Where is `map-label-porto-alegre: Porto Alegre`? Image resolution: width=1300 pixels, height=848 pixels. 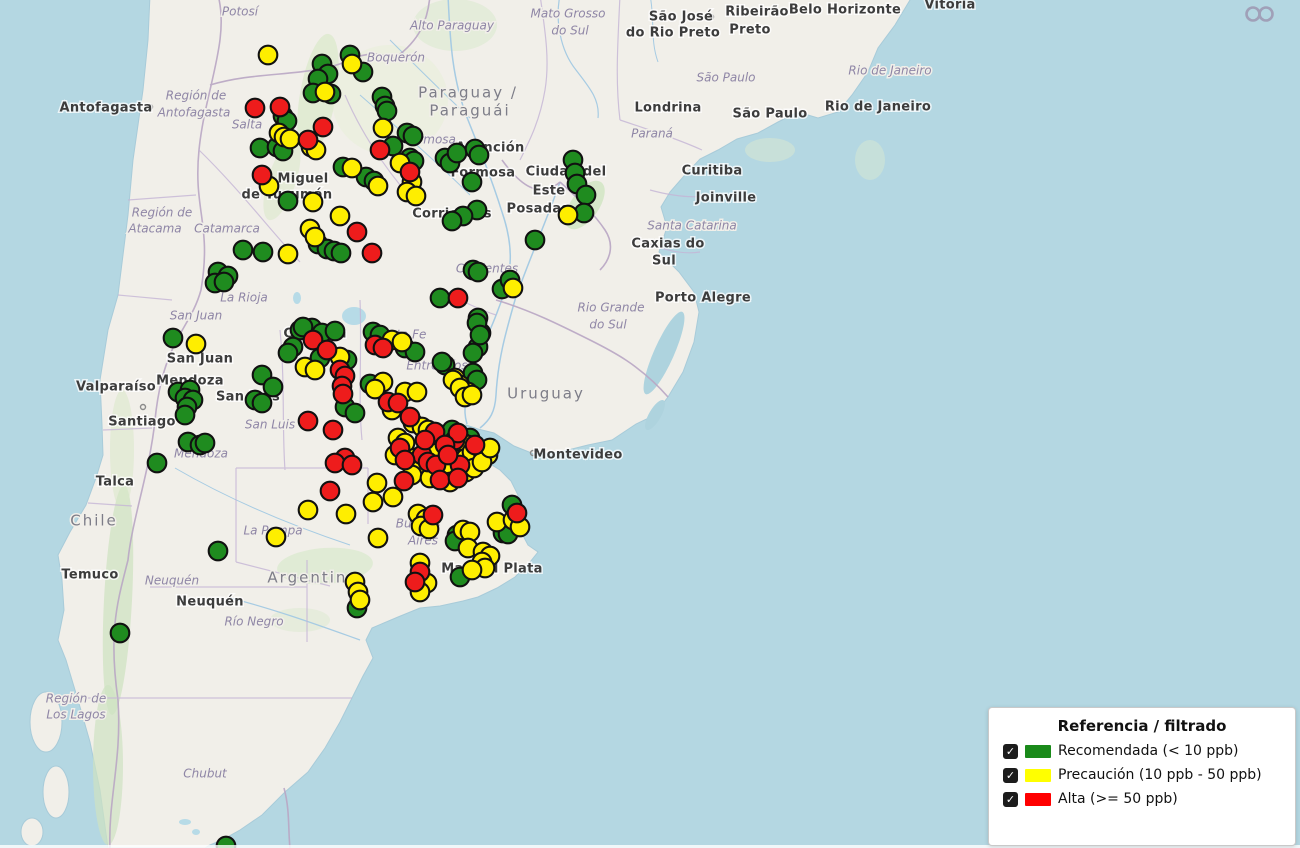
map-label-porto-alegre: Porto Alegre is located at coordinates (703, 298).